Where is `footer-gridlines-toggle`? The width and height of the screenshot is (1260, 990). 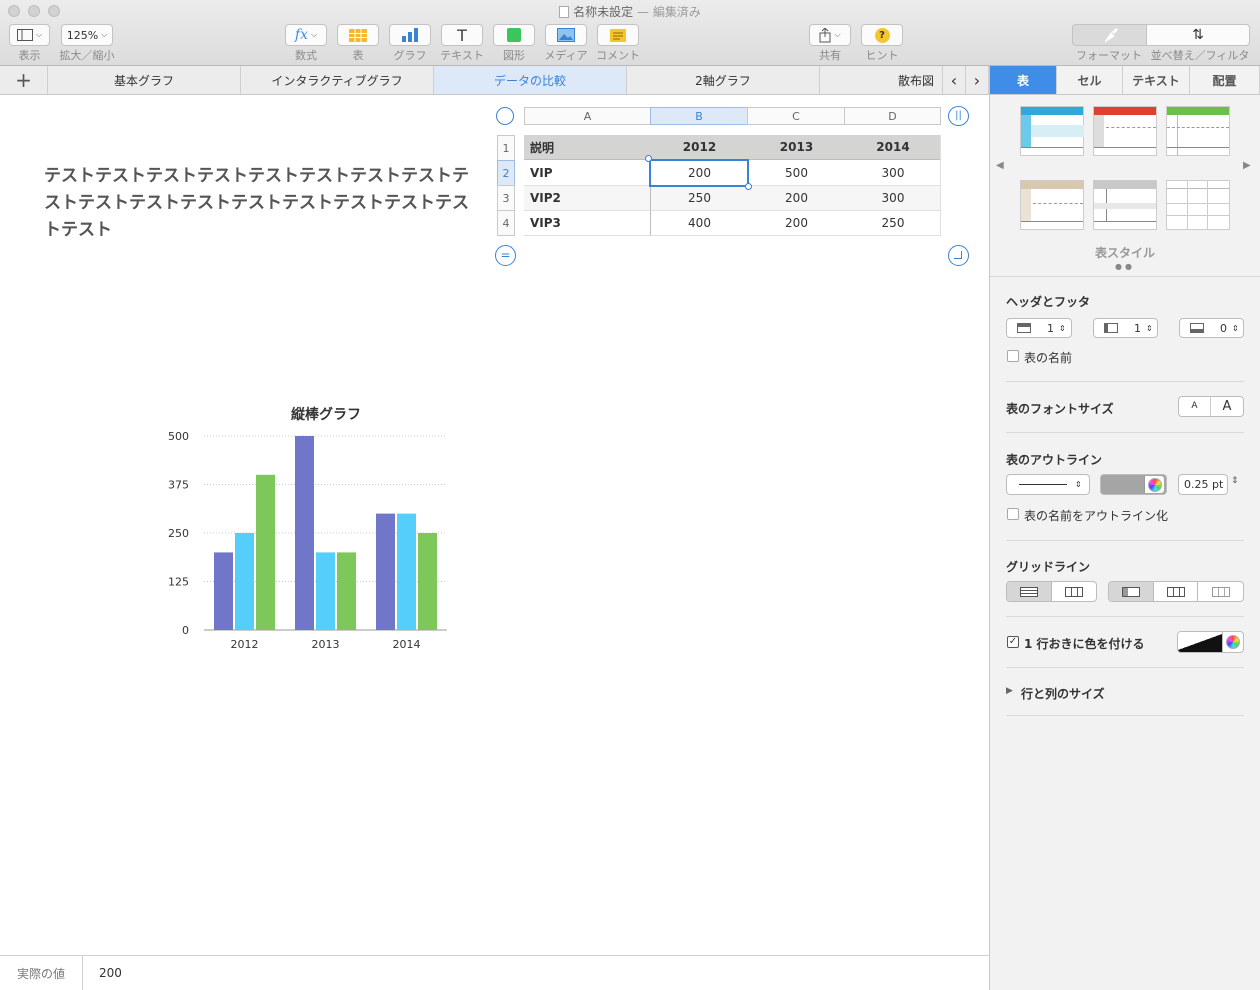 footer-gridlines-toggle is located at coordinates (1220, 591).